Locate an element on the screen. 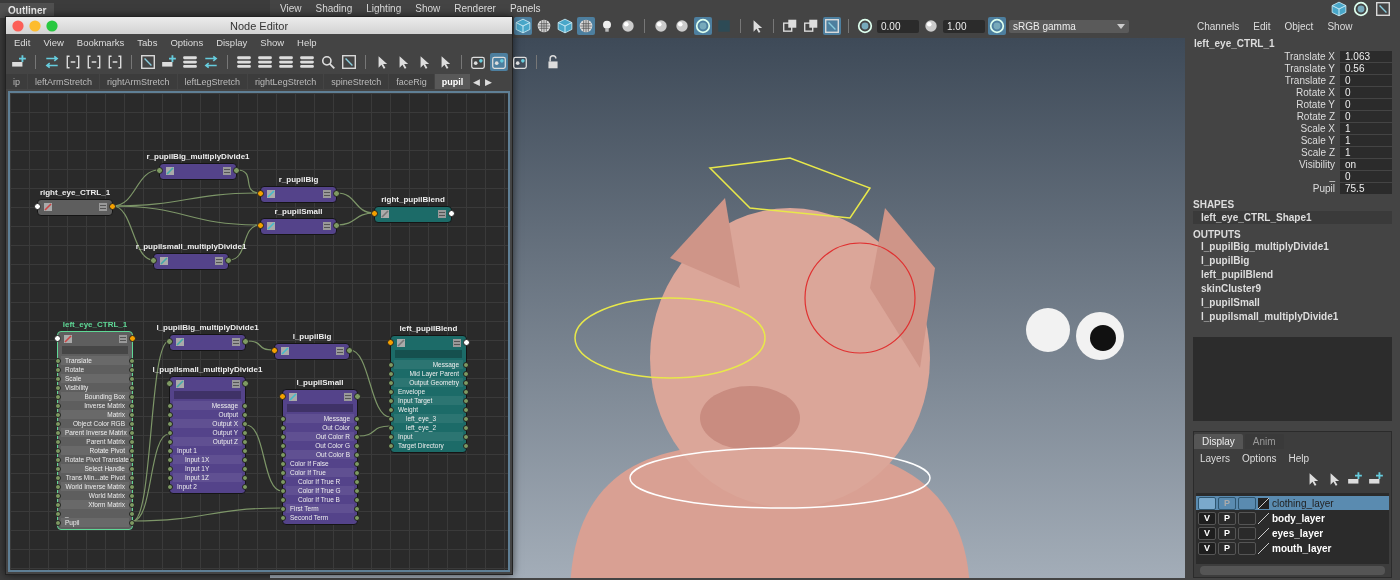  output-item: l_pupilBig is located at coordinates (1292, 261).